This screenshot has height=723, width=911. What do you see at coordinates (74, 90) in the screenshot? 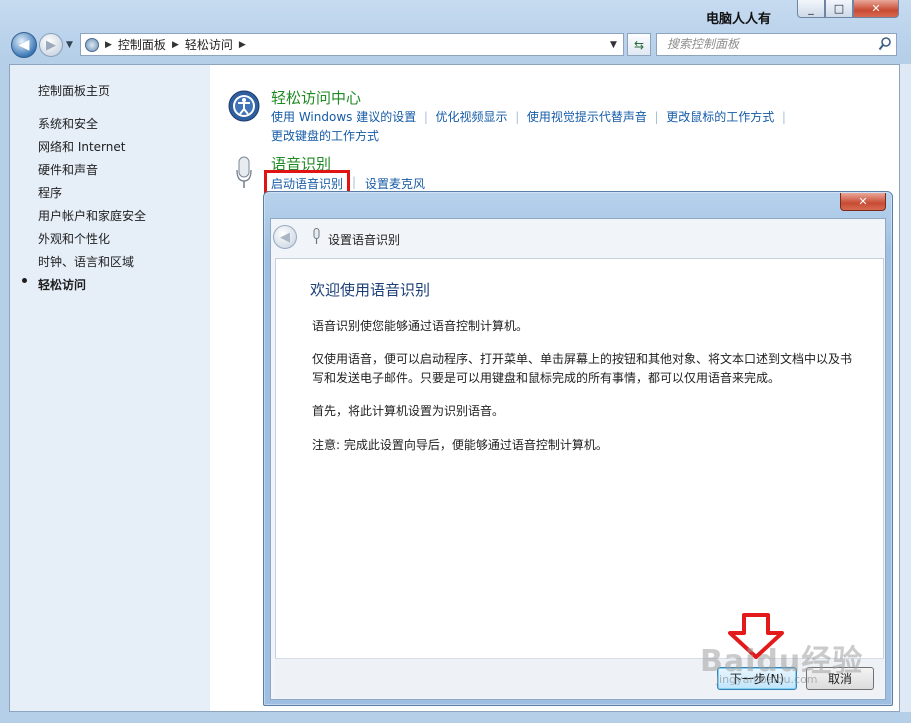
I see `sidebar-item-home: 控制面板主页` at bounding box center [74, 90].